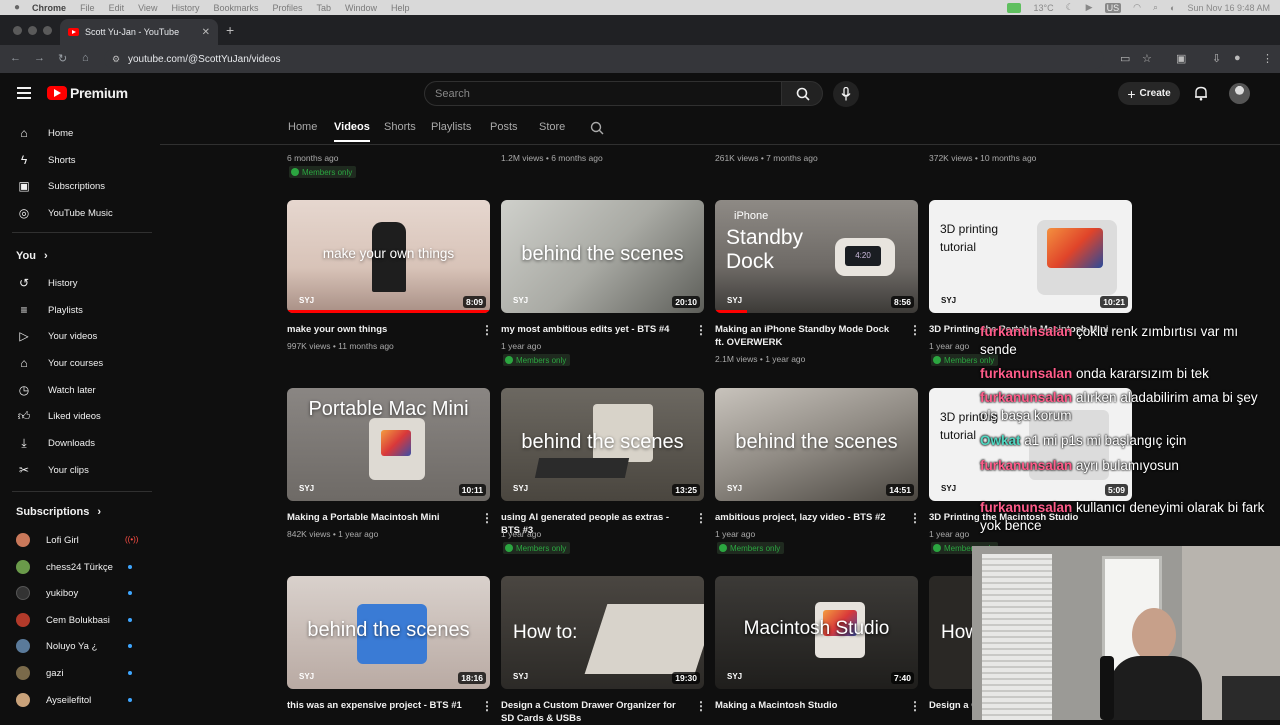 This screenshot has height=725, width=1280. Describe the element at coordinates (24, 93) in the screenshot. I see `hamburger-menu-icon` at that location.